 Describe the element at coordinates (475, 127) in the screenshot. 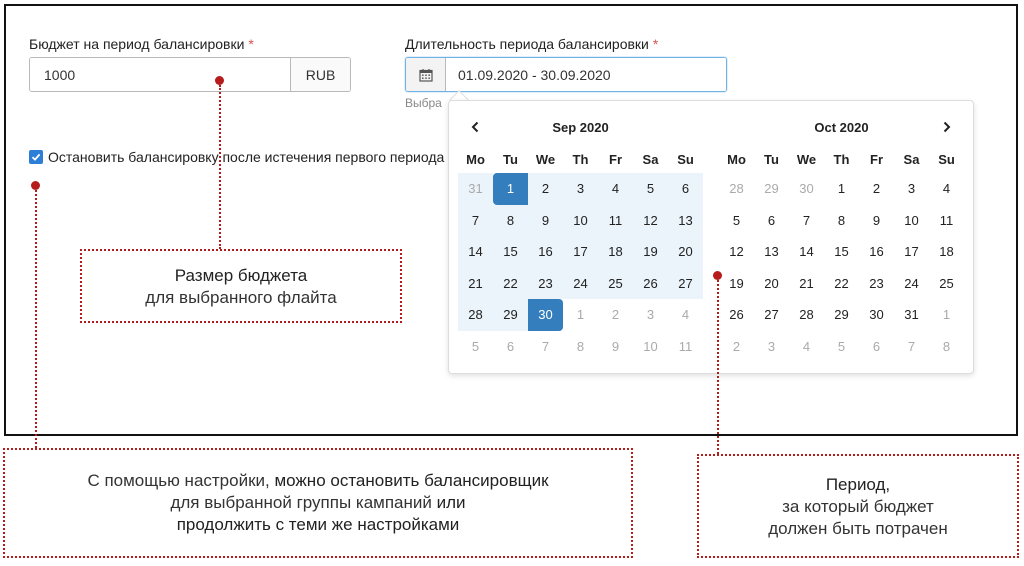

I see `chevron-left-icon` at that location.